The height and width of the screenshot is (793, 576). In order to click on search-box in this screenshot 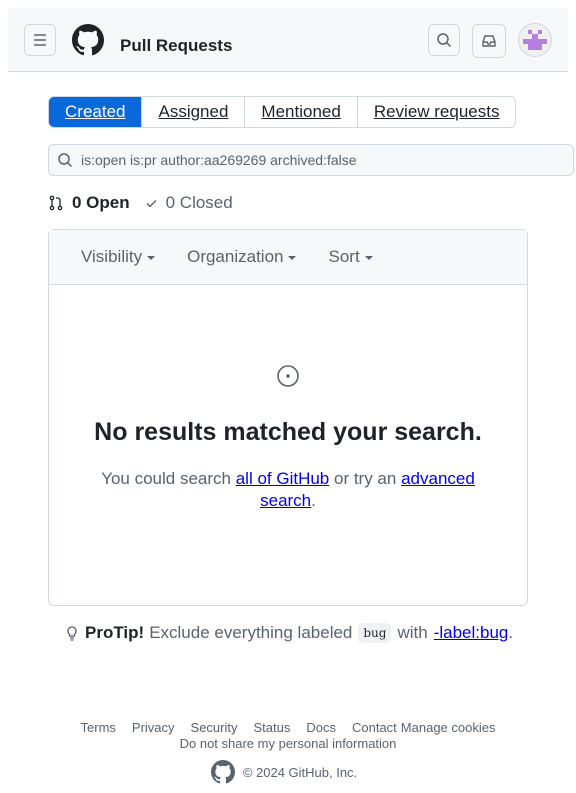, I will do `click(311, 160)`.